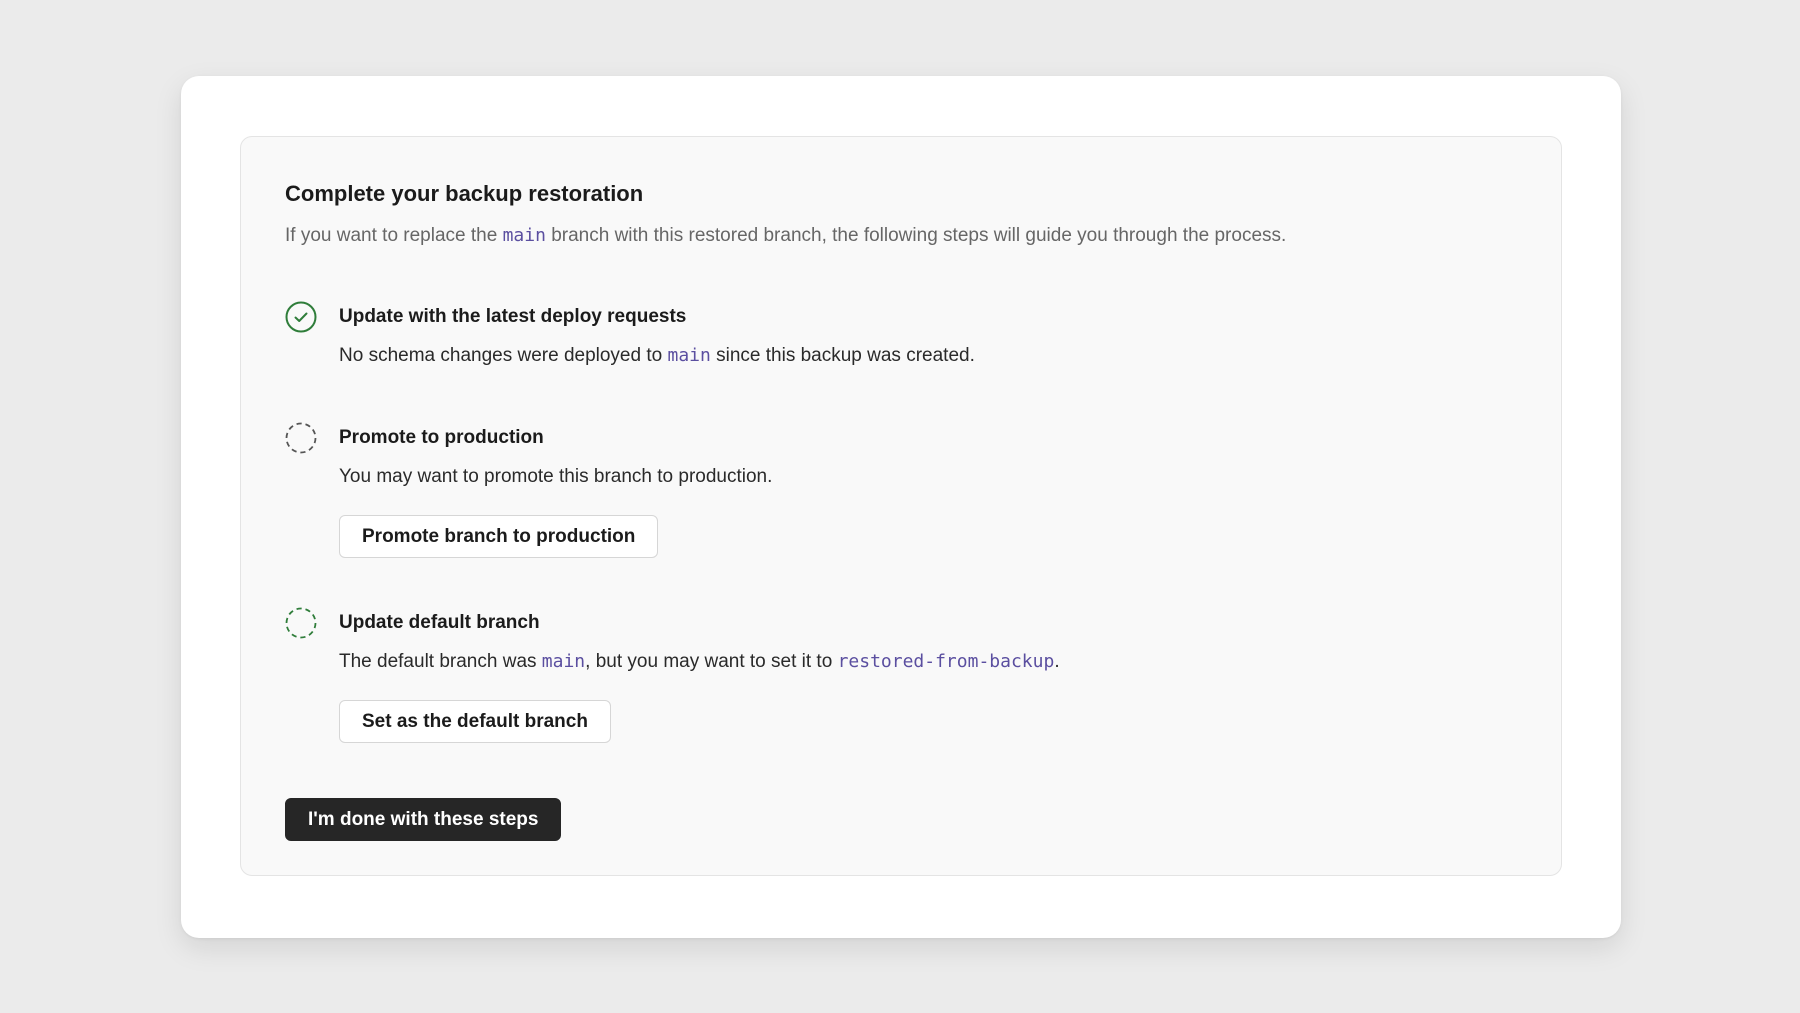  What do you see at coordinates (499, 536) in the screenshot?
I see `promote-branch-button: Promote branch to production` at bounding box center [499, 536].